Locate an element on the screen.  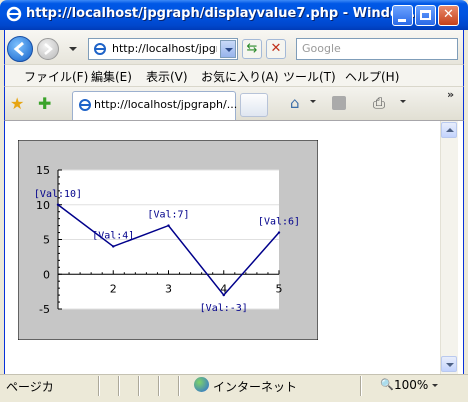
refresh-icon: ⇆ is located at coordinates (252, 48).